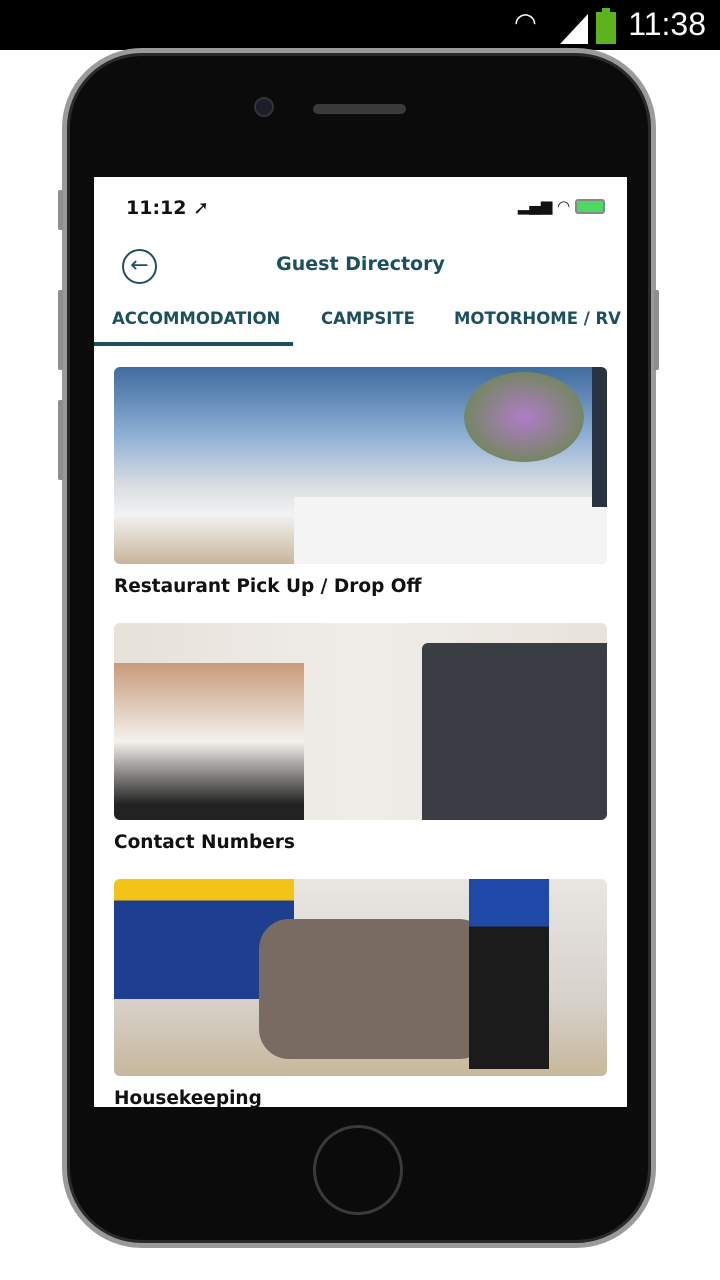 This screenshot has width=720, height=1280. Describe the element at coordinates (360, 25) in the screenshot. I see `android-status-bar: ◠ 11:38` at that location.